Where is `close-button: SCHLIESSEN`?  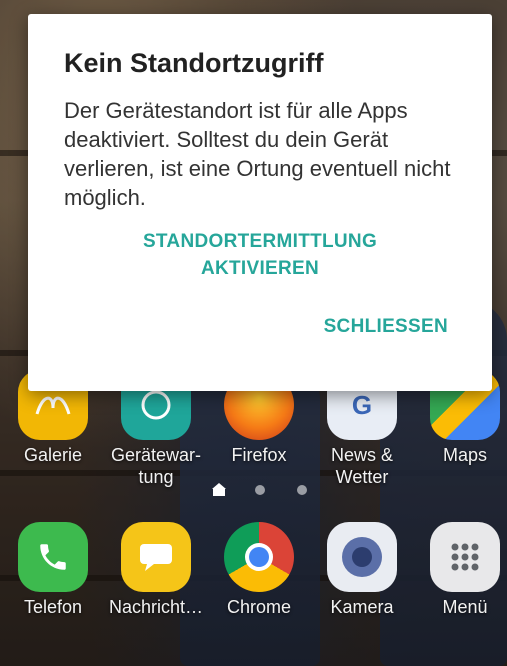
close-button: SCHLIESSEN is located at coordinates (373, 327).